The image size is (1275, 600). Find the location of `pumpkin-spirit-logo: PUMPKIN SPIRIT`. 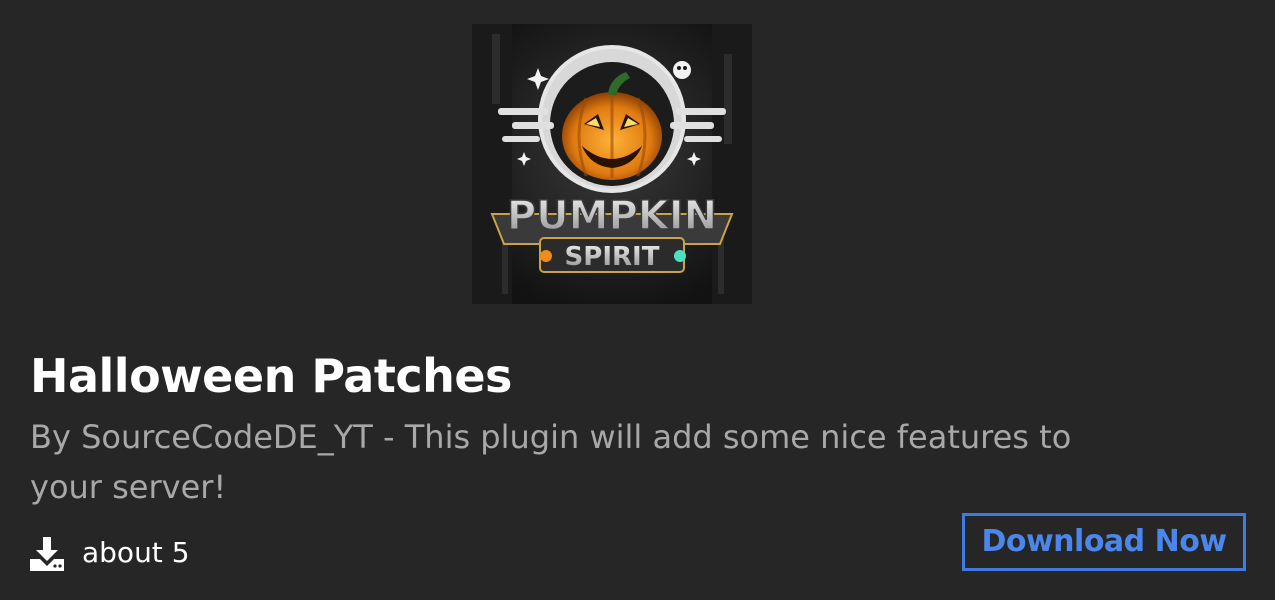

pumpkin-spirit-logo: PUMPKIN SPIRIT is located at coordinates (612, 164).